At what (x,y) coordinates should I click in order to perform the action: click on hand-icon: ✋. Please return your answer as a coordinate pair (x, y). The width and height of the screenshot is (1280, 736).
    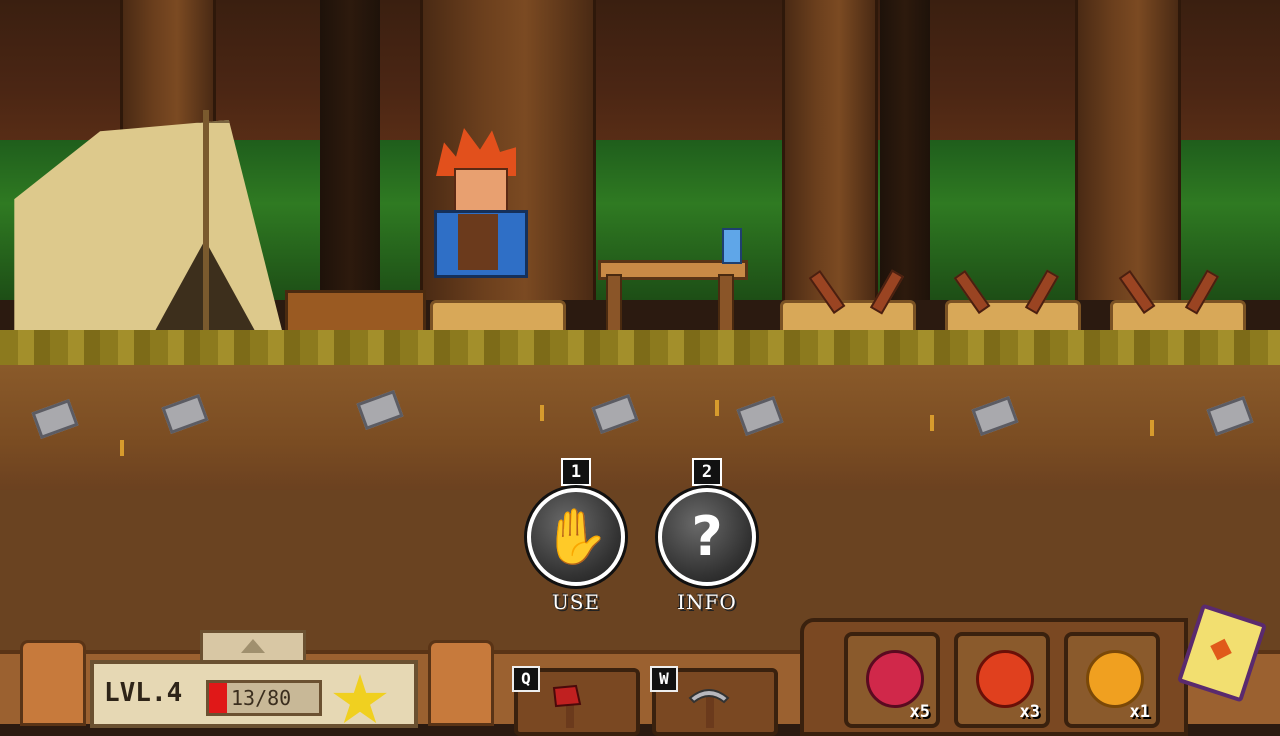
    Looking at the image, I should click on (576, 536).